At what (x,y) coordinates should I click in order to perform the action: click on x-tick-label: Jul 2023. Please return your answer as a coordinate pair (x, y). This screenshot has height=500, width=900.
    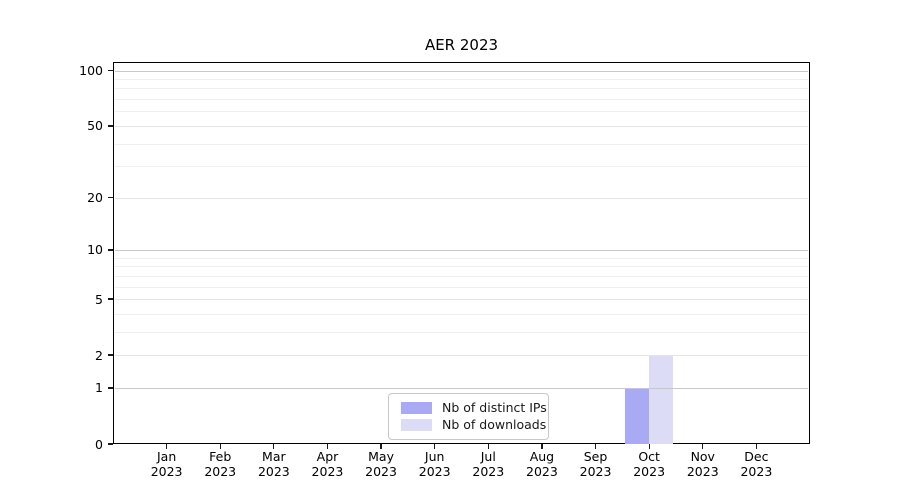
    Looking at the image, I should click on (488, 464).